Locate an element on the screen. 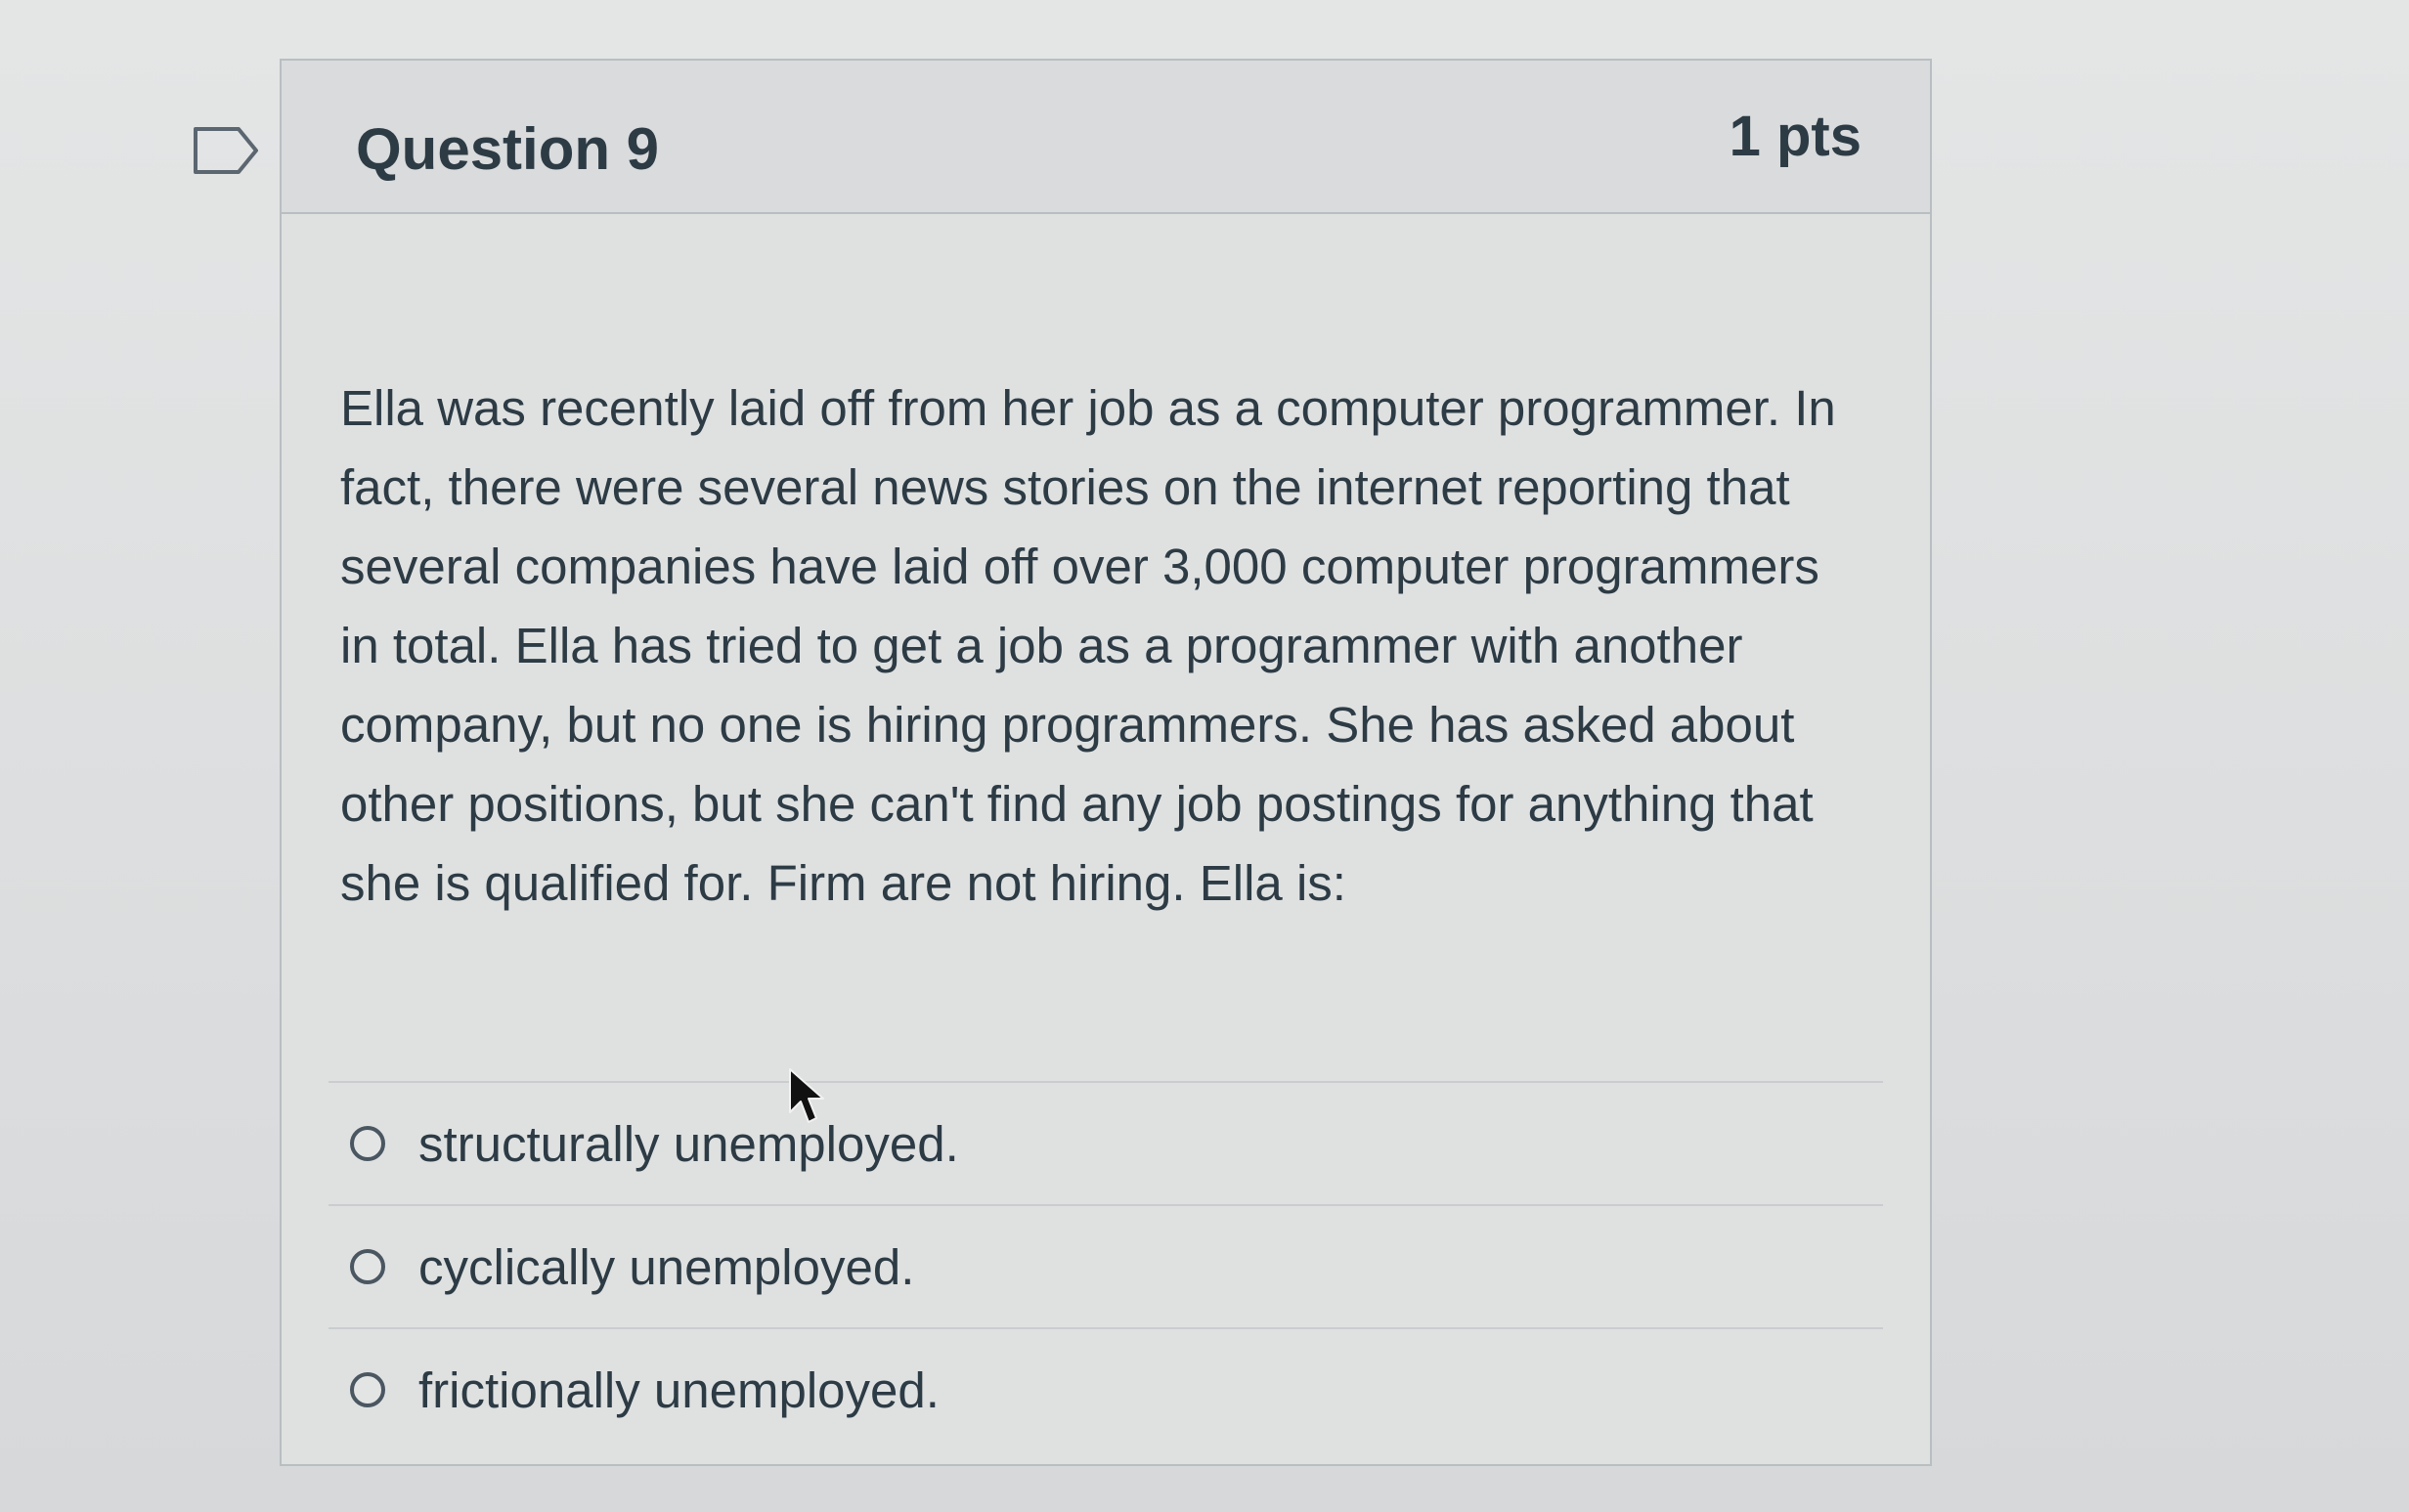  answer-label: frictionally unemployed. is located at coordinates (679, 1390).